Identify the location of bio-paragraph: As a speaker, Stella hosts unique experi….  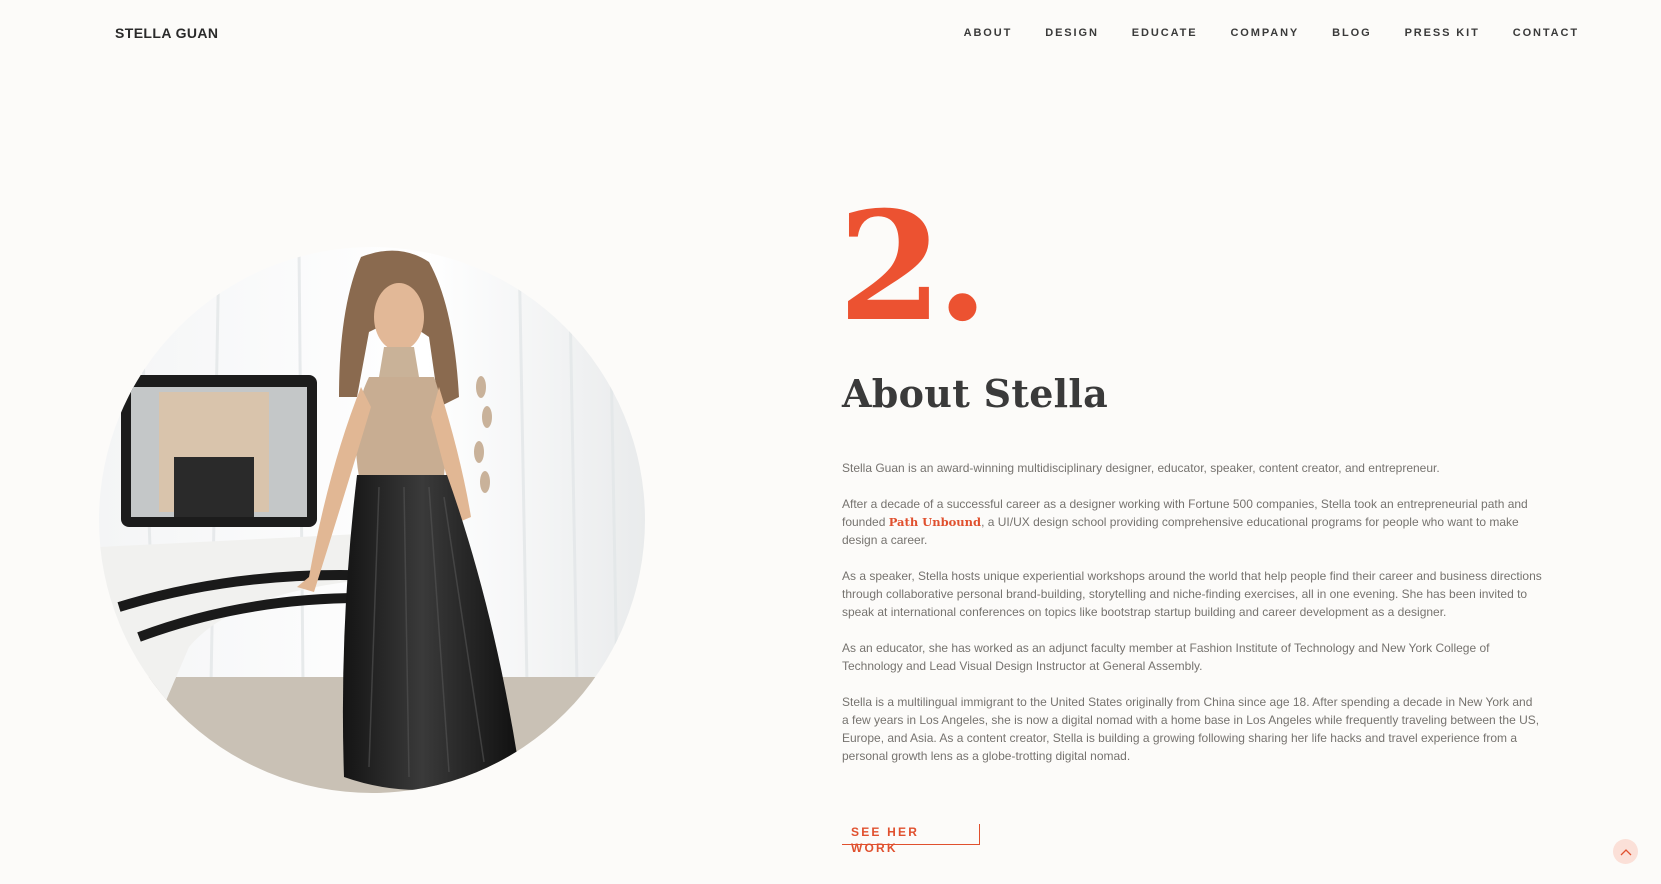
(1192, 594).